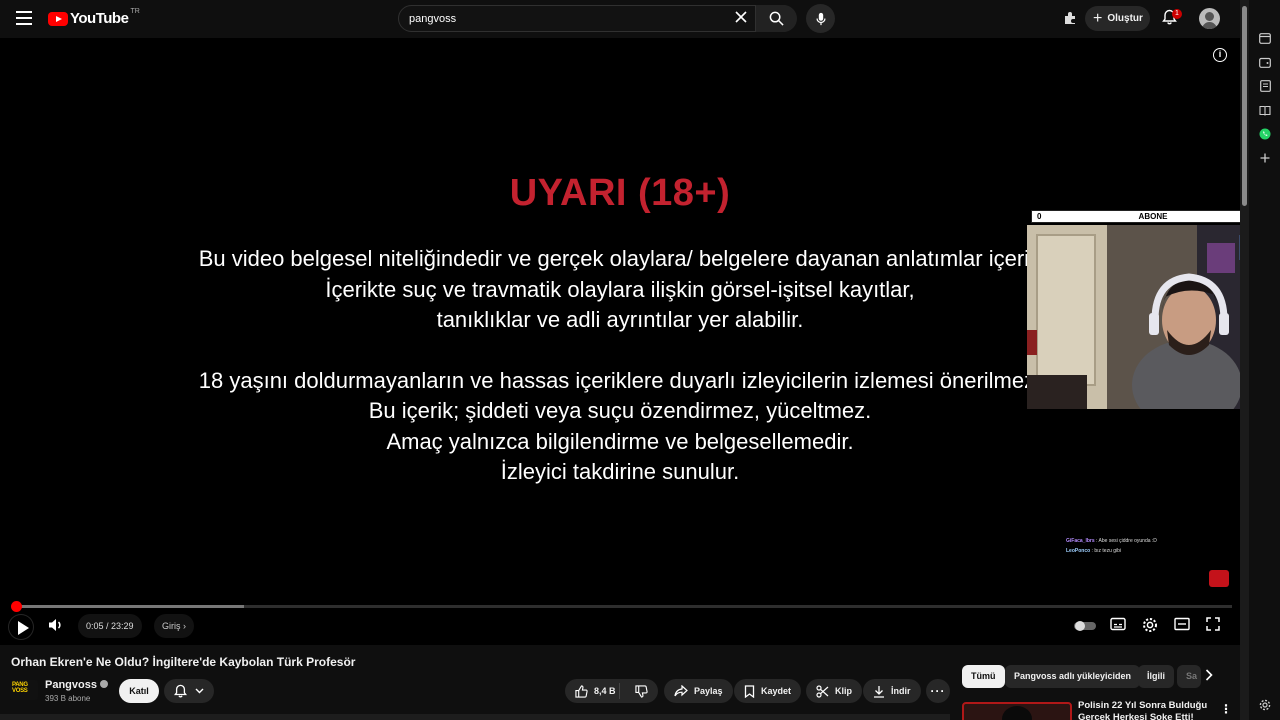  What do you see at coordinates (135, 11) in the screenshot?
I see `logo-region: TR` at bounding box center [135, 11].